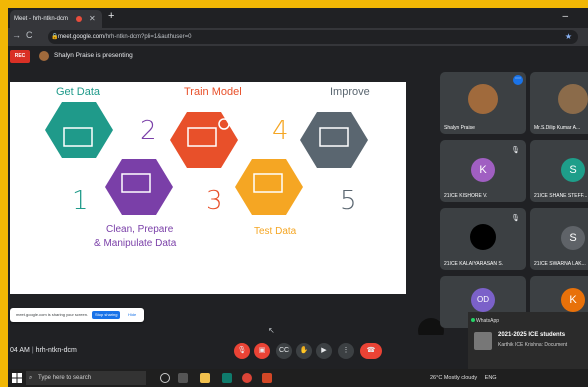  Describe the element at coordinates (41, 19) in the screenshot. I see `tab-title: Meet - hrh-ntkn-dcm` at that location.